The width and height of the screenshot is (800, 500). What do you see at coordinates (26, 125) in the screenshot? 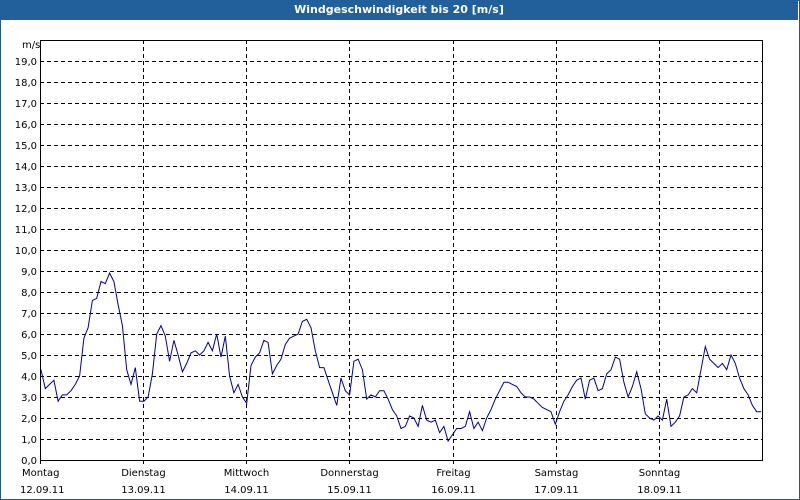
I see `y-tick-label: 16,0` at bounding box center [26, 125].